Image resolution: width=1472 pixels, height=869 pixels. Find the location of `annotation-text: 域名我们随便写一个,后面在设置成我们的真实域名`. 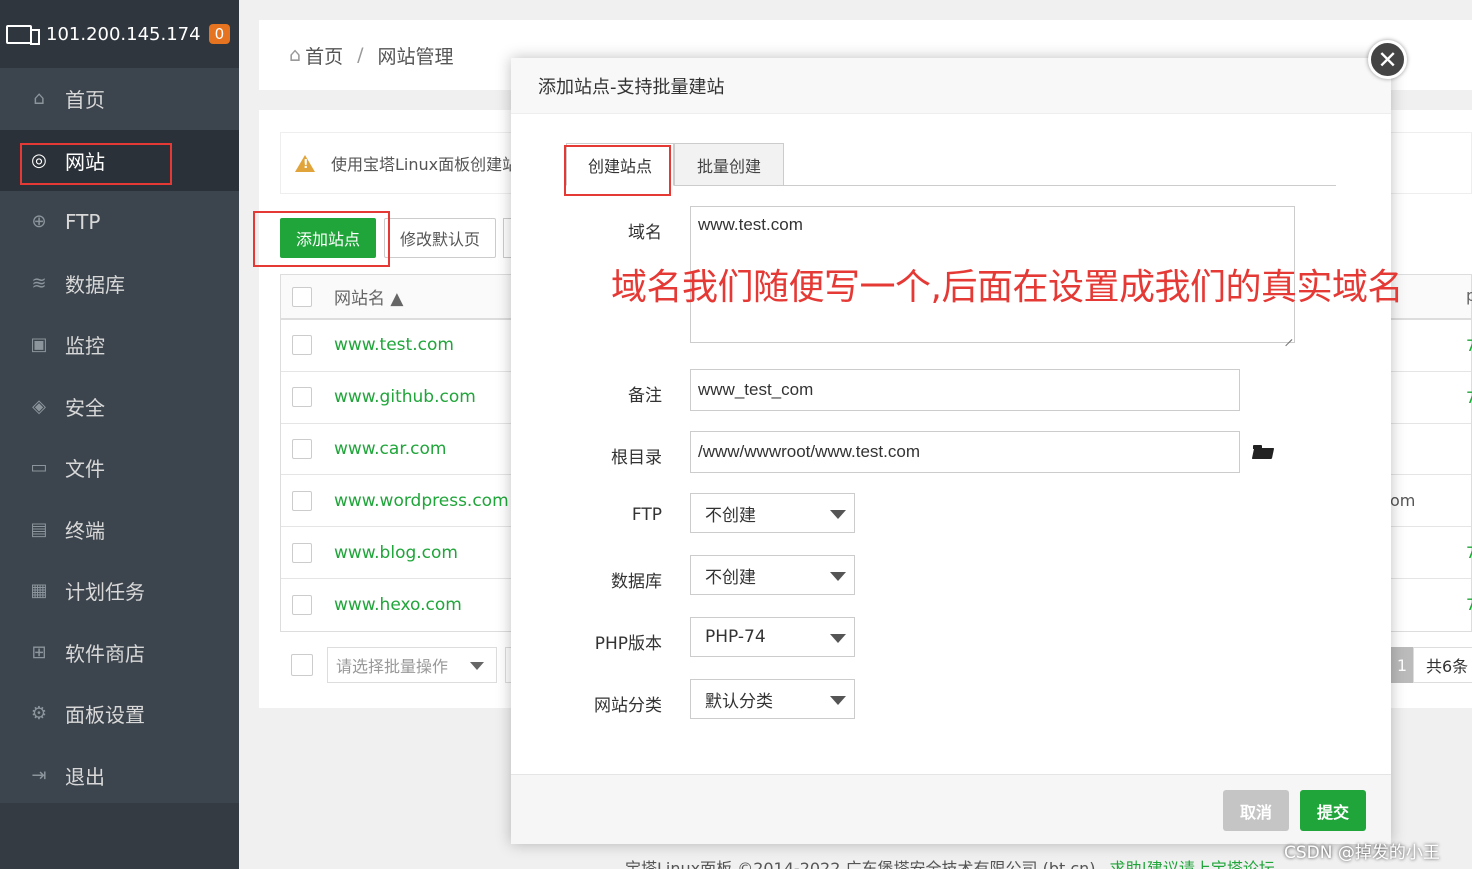

annotation-text: 域名我们随便写一个,后面在设置成我们的真实域名 is located at coordinates (1007, 287).